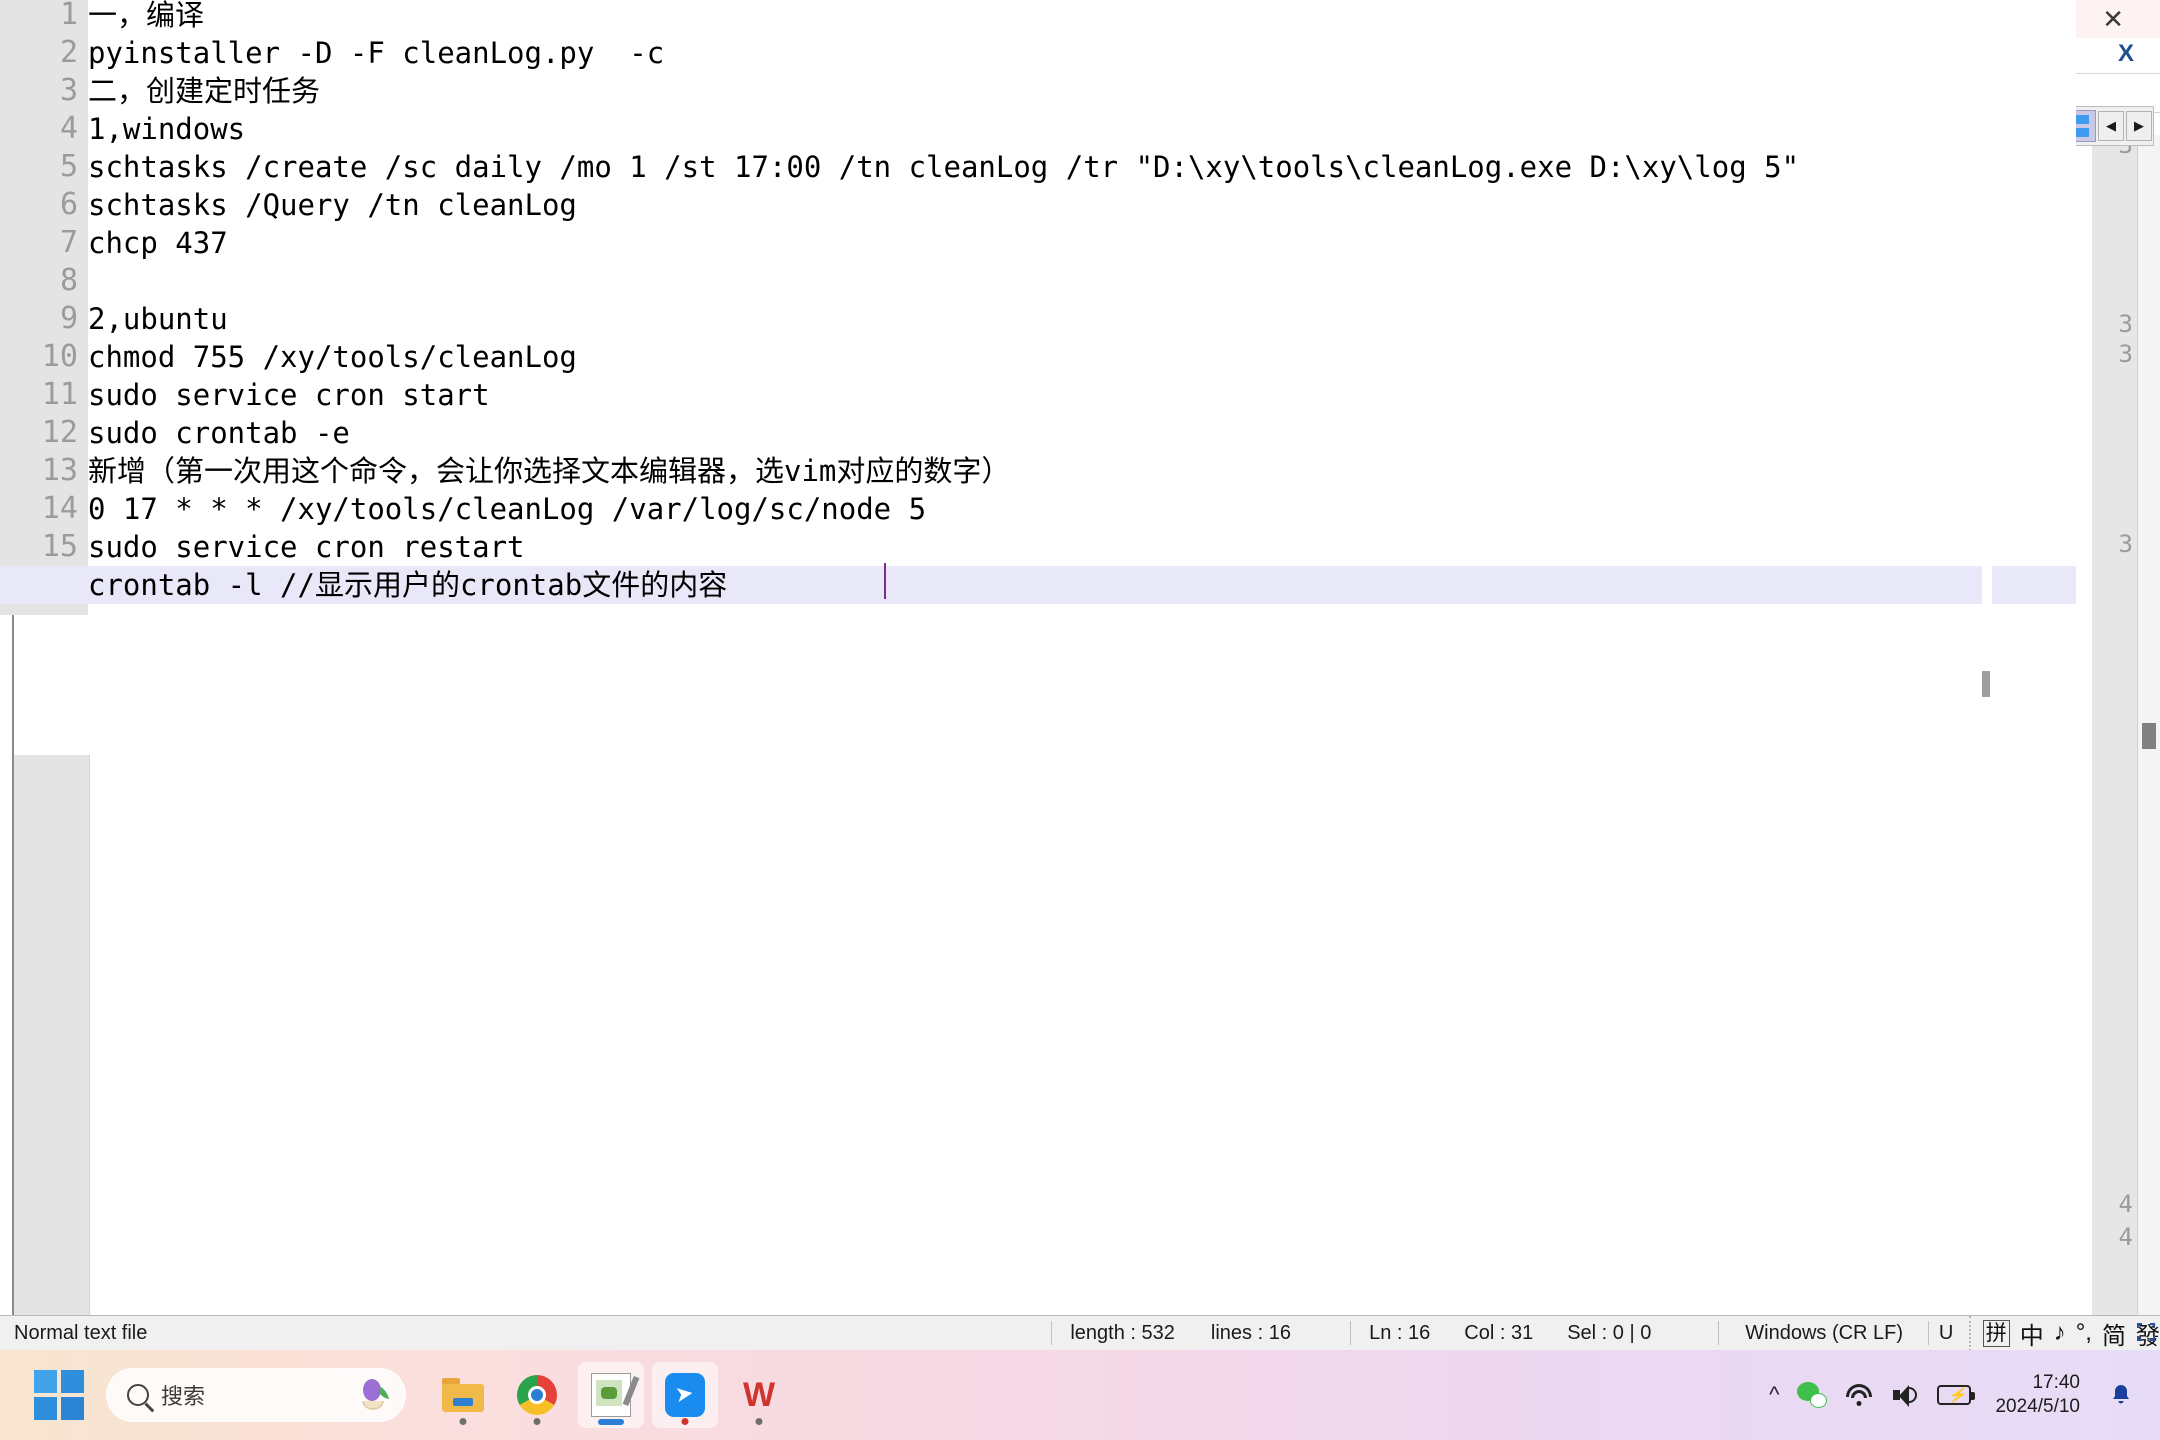 This screenshot has height=1440, width=2160. Describe the element at coordinates (68, 166) in the screenshot. I see `line-number: 5` at that location.